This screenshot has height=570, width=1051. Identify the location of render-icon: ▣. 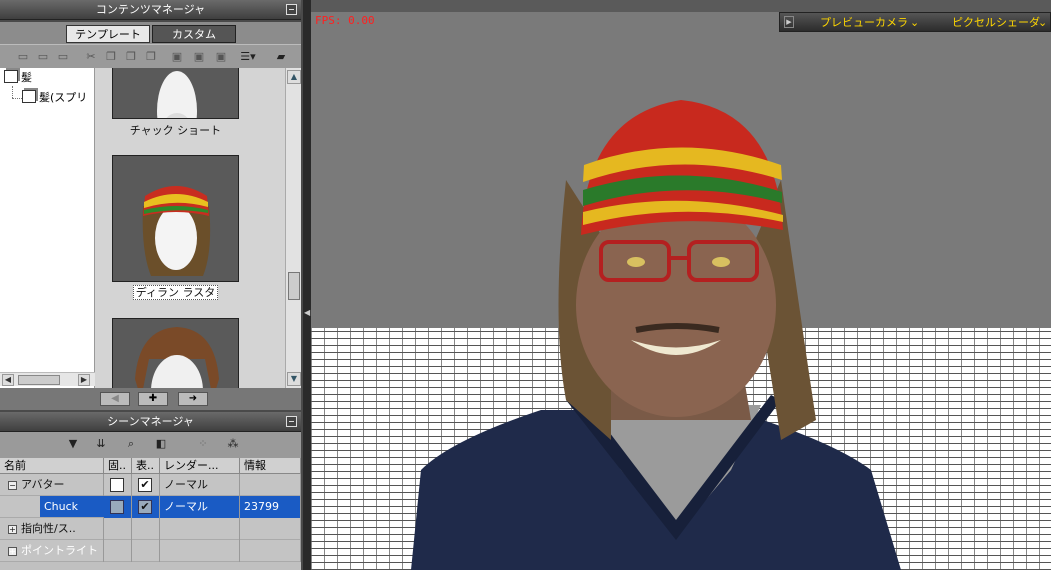
(199, 56).